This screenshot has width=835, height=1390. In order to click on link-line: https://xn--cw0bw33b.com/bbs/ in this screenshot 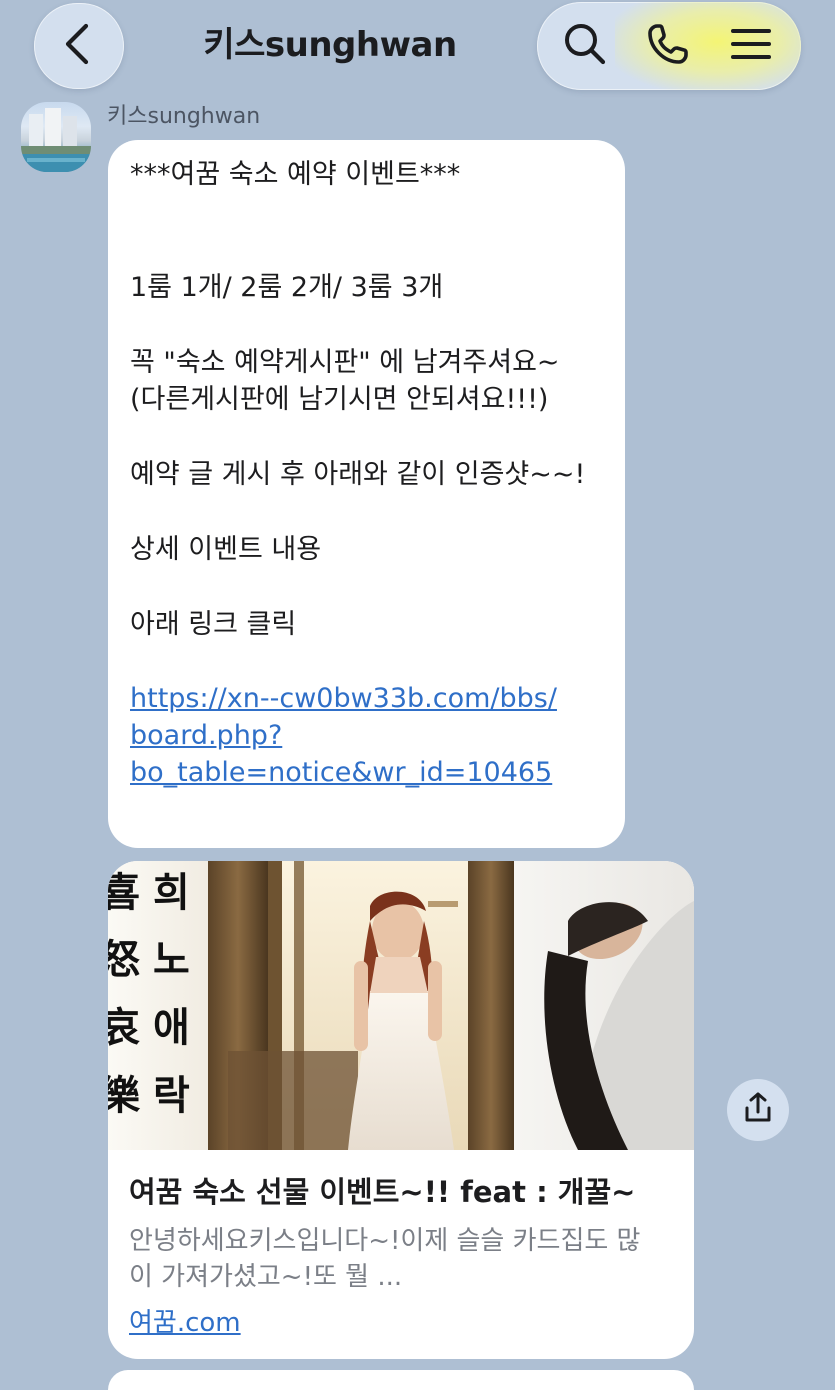, I will do `click(343, 698)`.